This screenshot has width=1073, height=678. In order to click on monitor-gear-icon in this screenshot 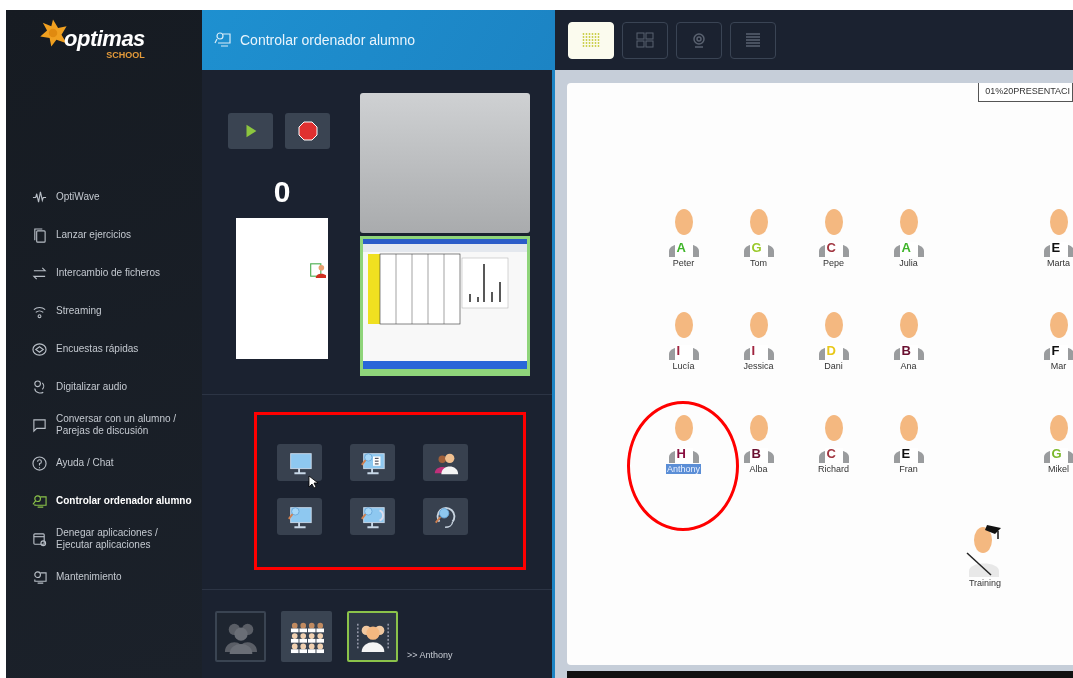, I will do `click(39, 577)`.